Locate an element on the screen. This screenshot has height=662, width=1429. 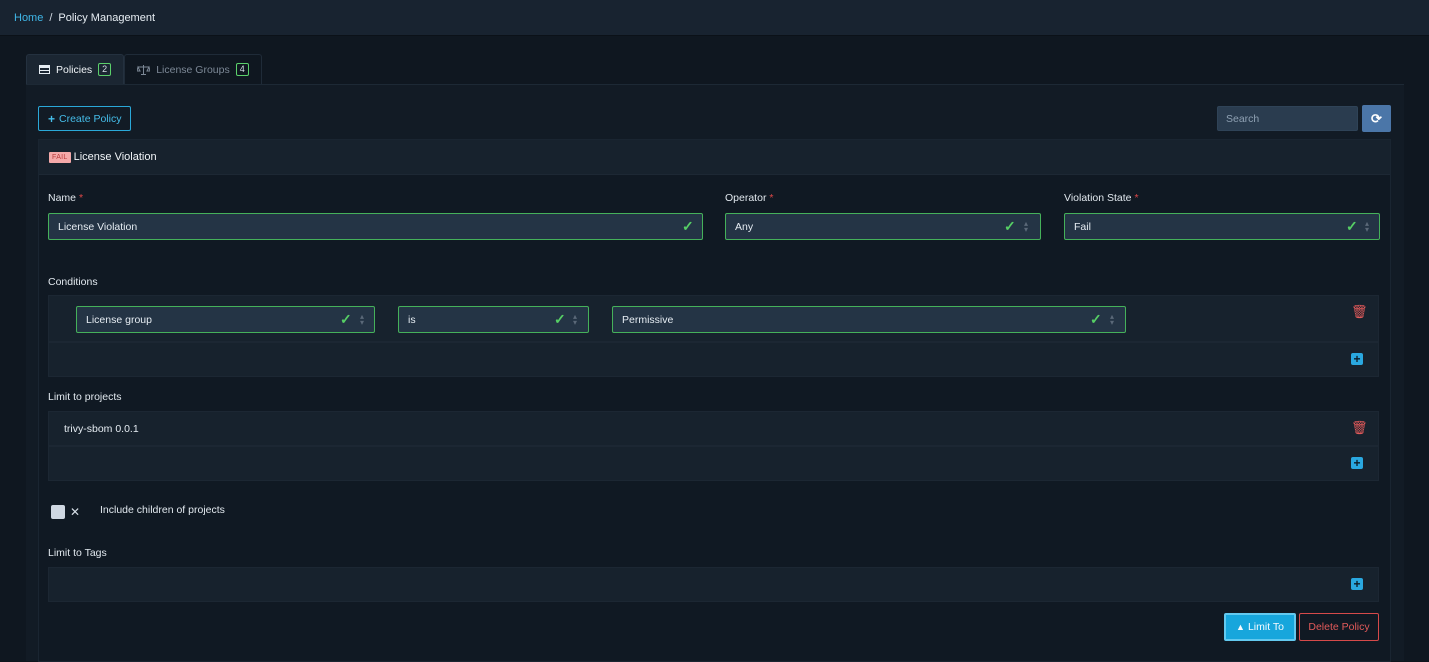
tab-license-groups-count: 4 is located at coordinates (242, 69).